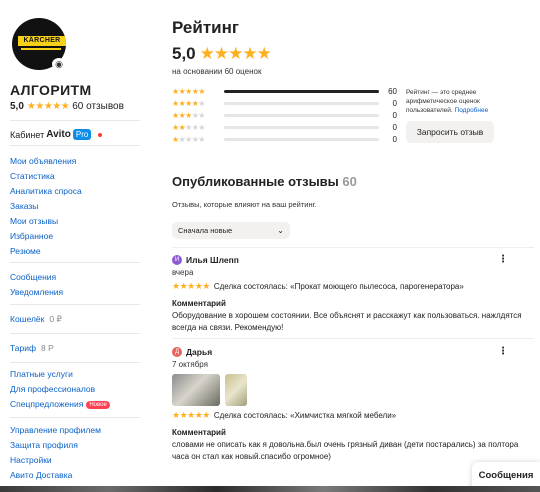 This screenshot has height=492, width=540. Describe the element at coordinates (80, 251) in the screenshot. I see `sidebar-item-resume: Резюме` at that location.